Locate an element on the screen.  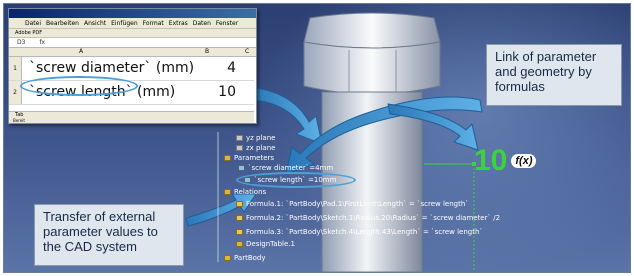
function-icon: f(x) is located at coordinates (524, 161).